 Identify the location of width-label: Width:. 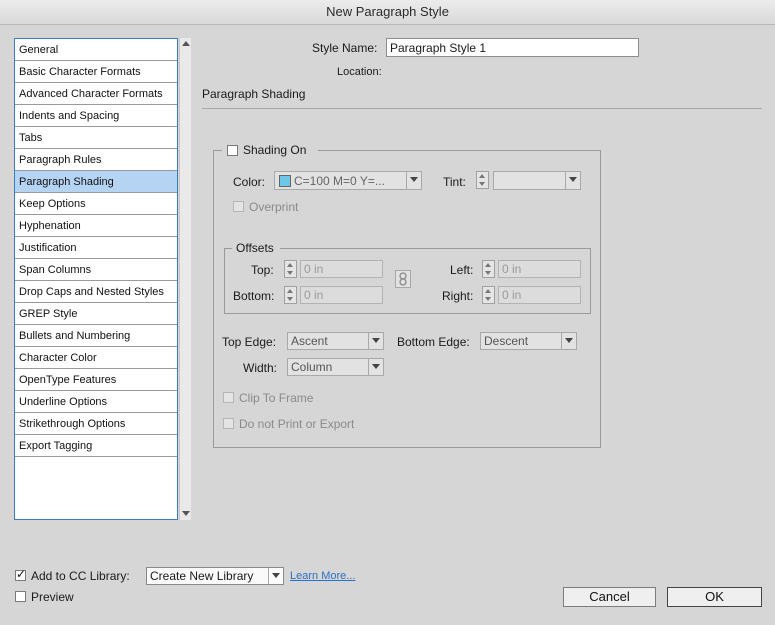
(260, 368).